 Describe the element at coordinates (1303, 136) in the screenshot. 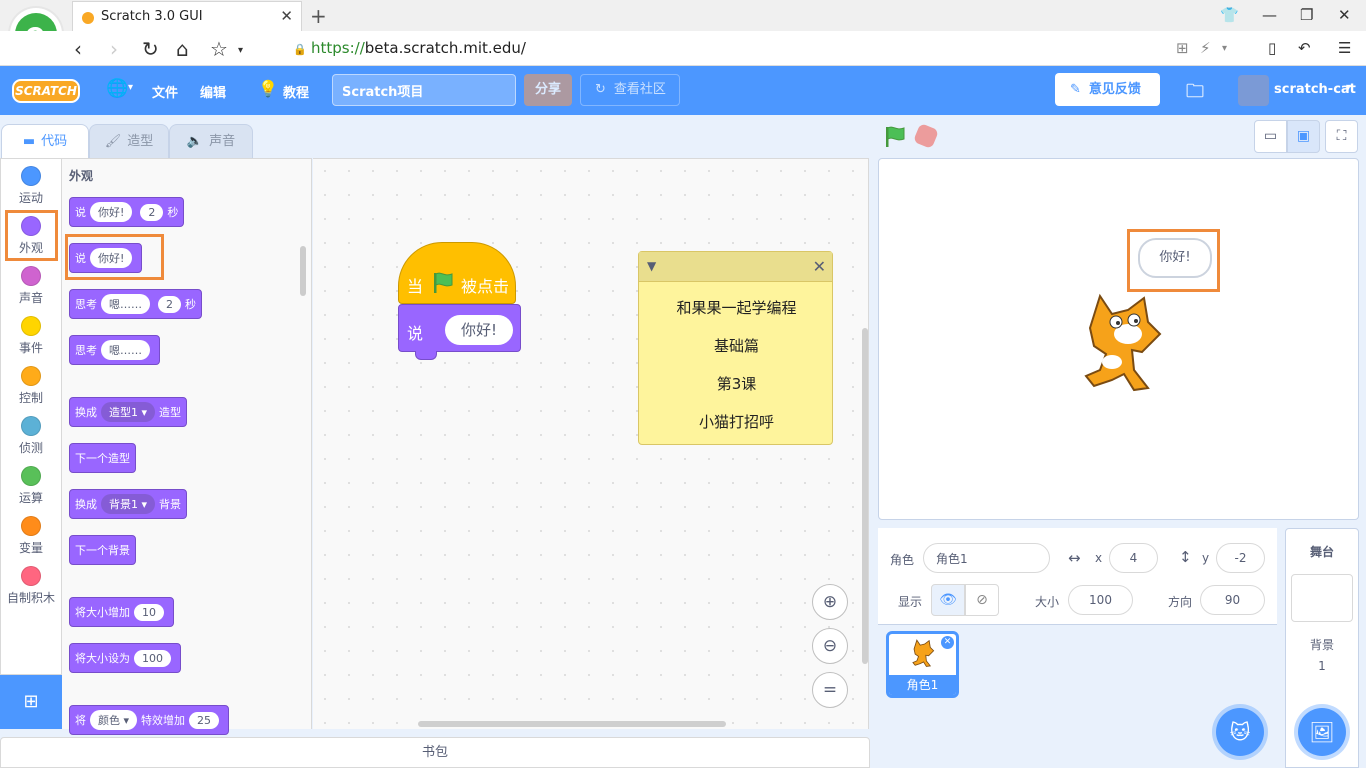

I see `large-stage-button: ▣` at that location.